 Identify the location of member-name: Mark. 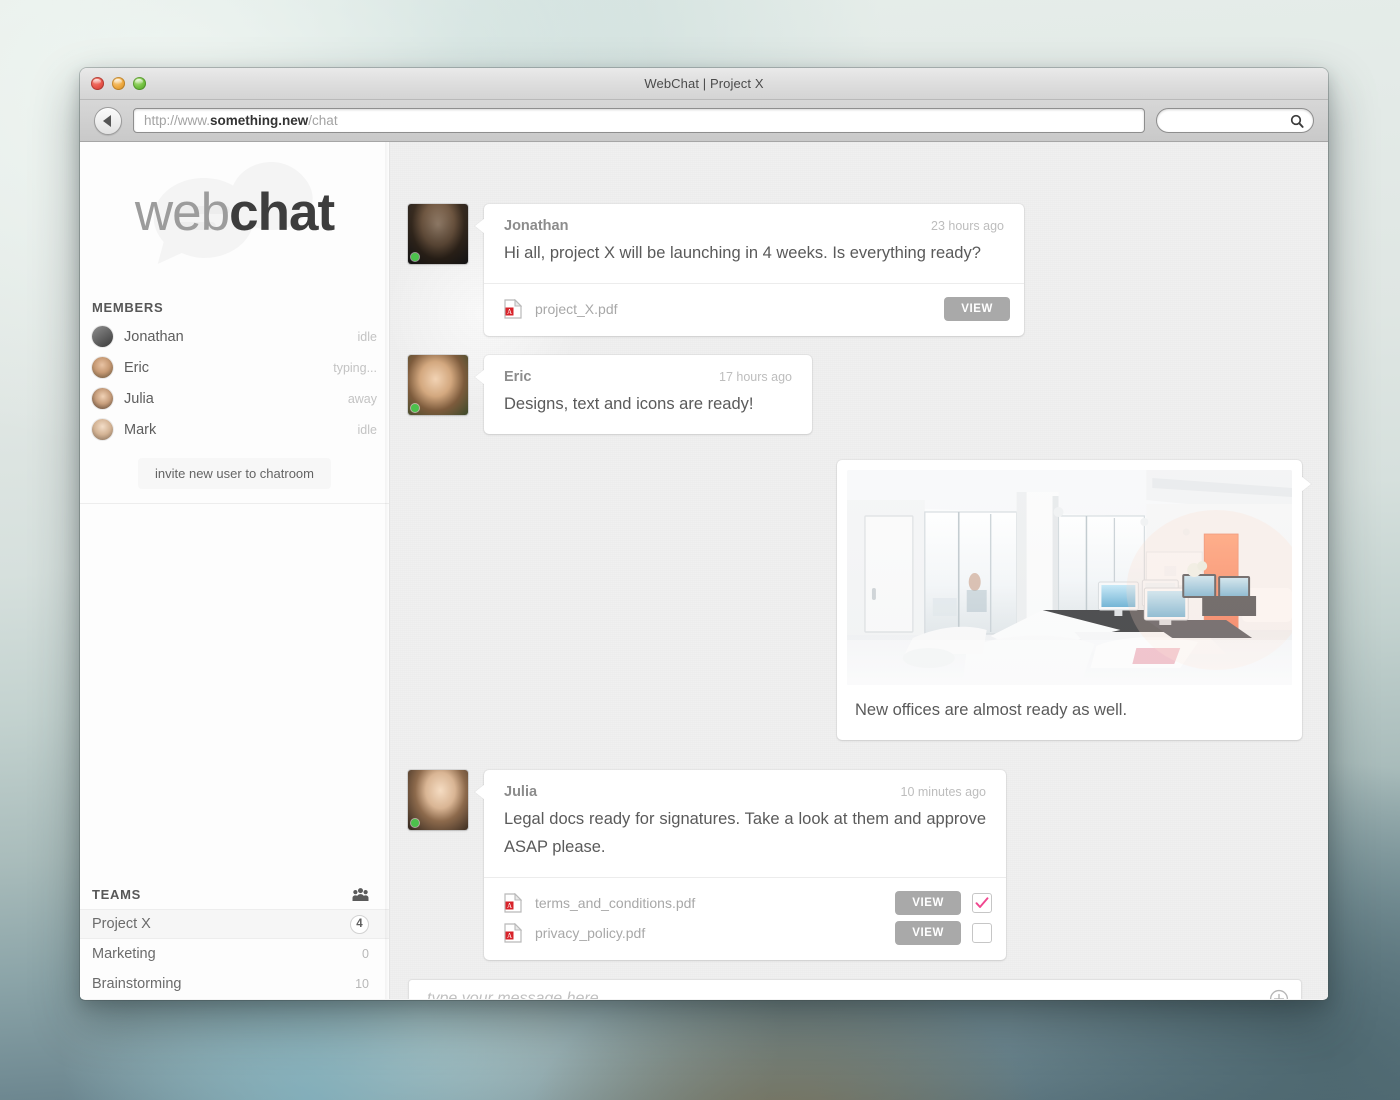
(140, 429).